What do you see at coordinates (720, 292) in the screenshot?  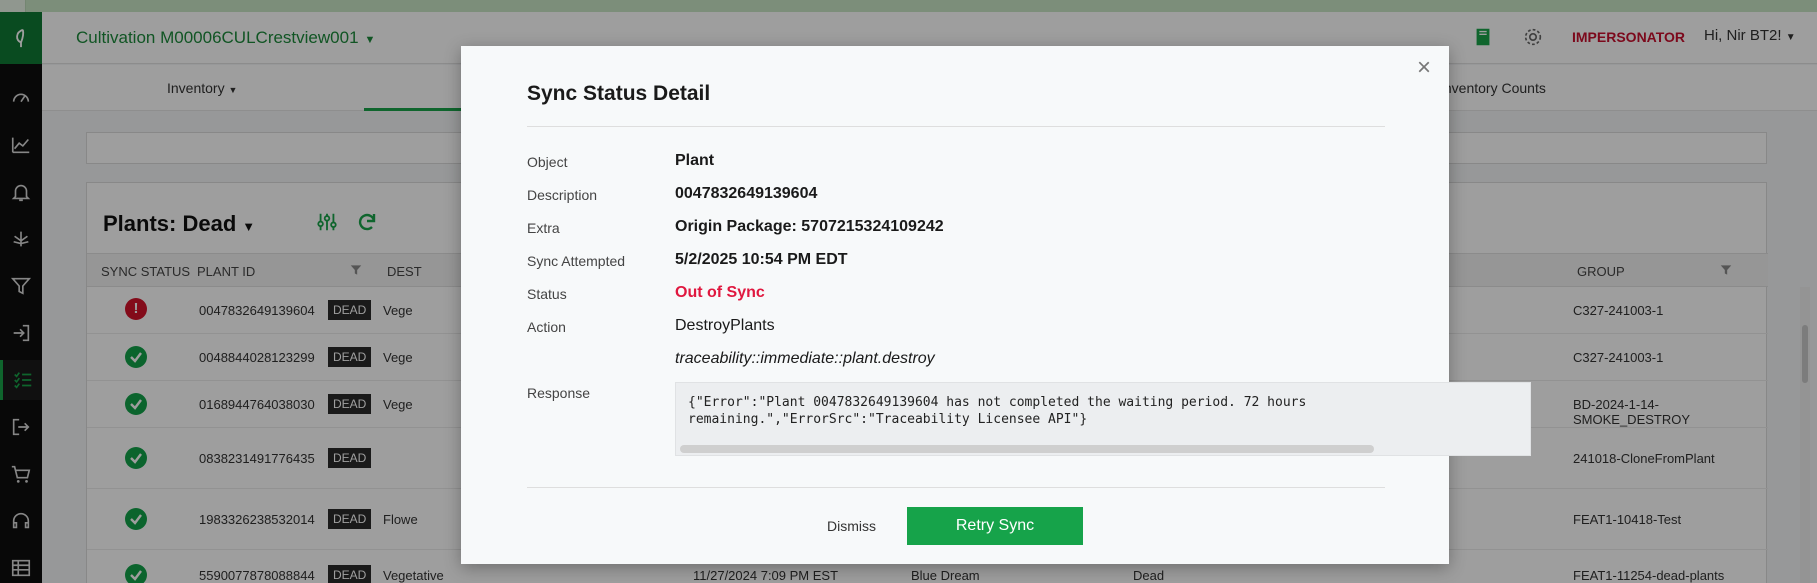 I see `value-status: Out of Sync` at bounding box center [720, 292].